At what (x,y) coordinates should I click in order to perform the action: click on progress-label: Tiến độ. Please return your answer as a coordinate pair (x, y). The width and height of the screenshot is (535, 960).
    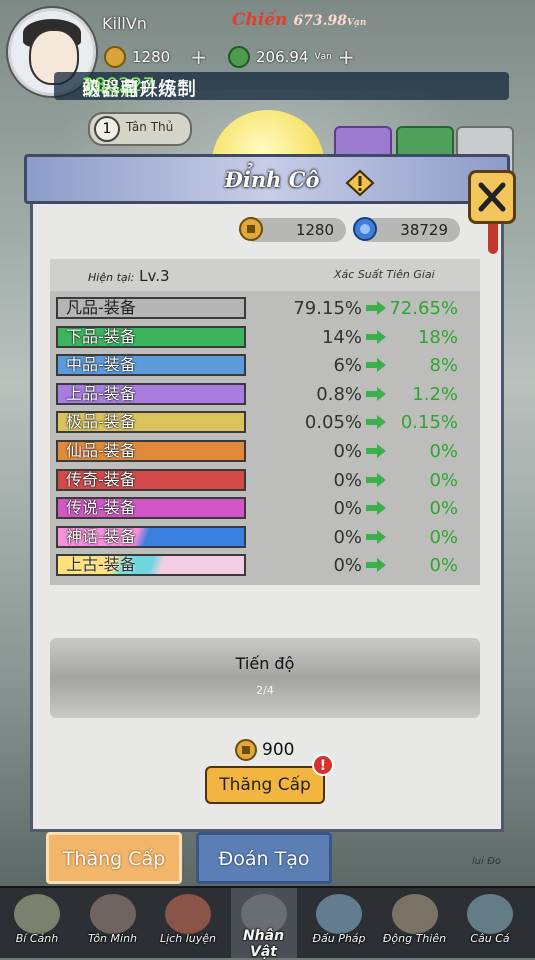
    Looking at the image, I should click on (265, 663).